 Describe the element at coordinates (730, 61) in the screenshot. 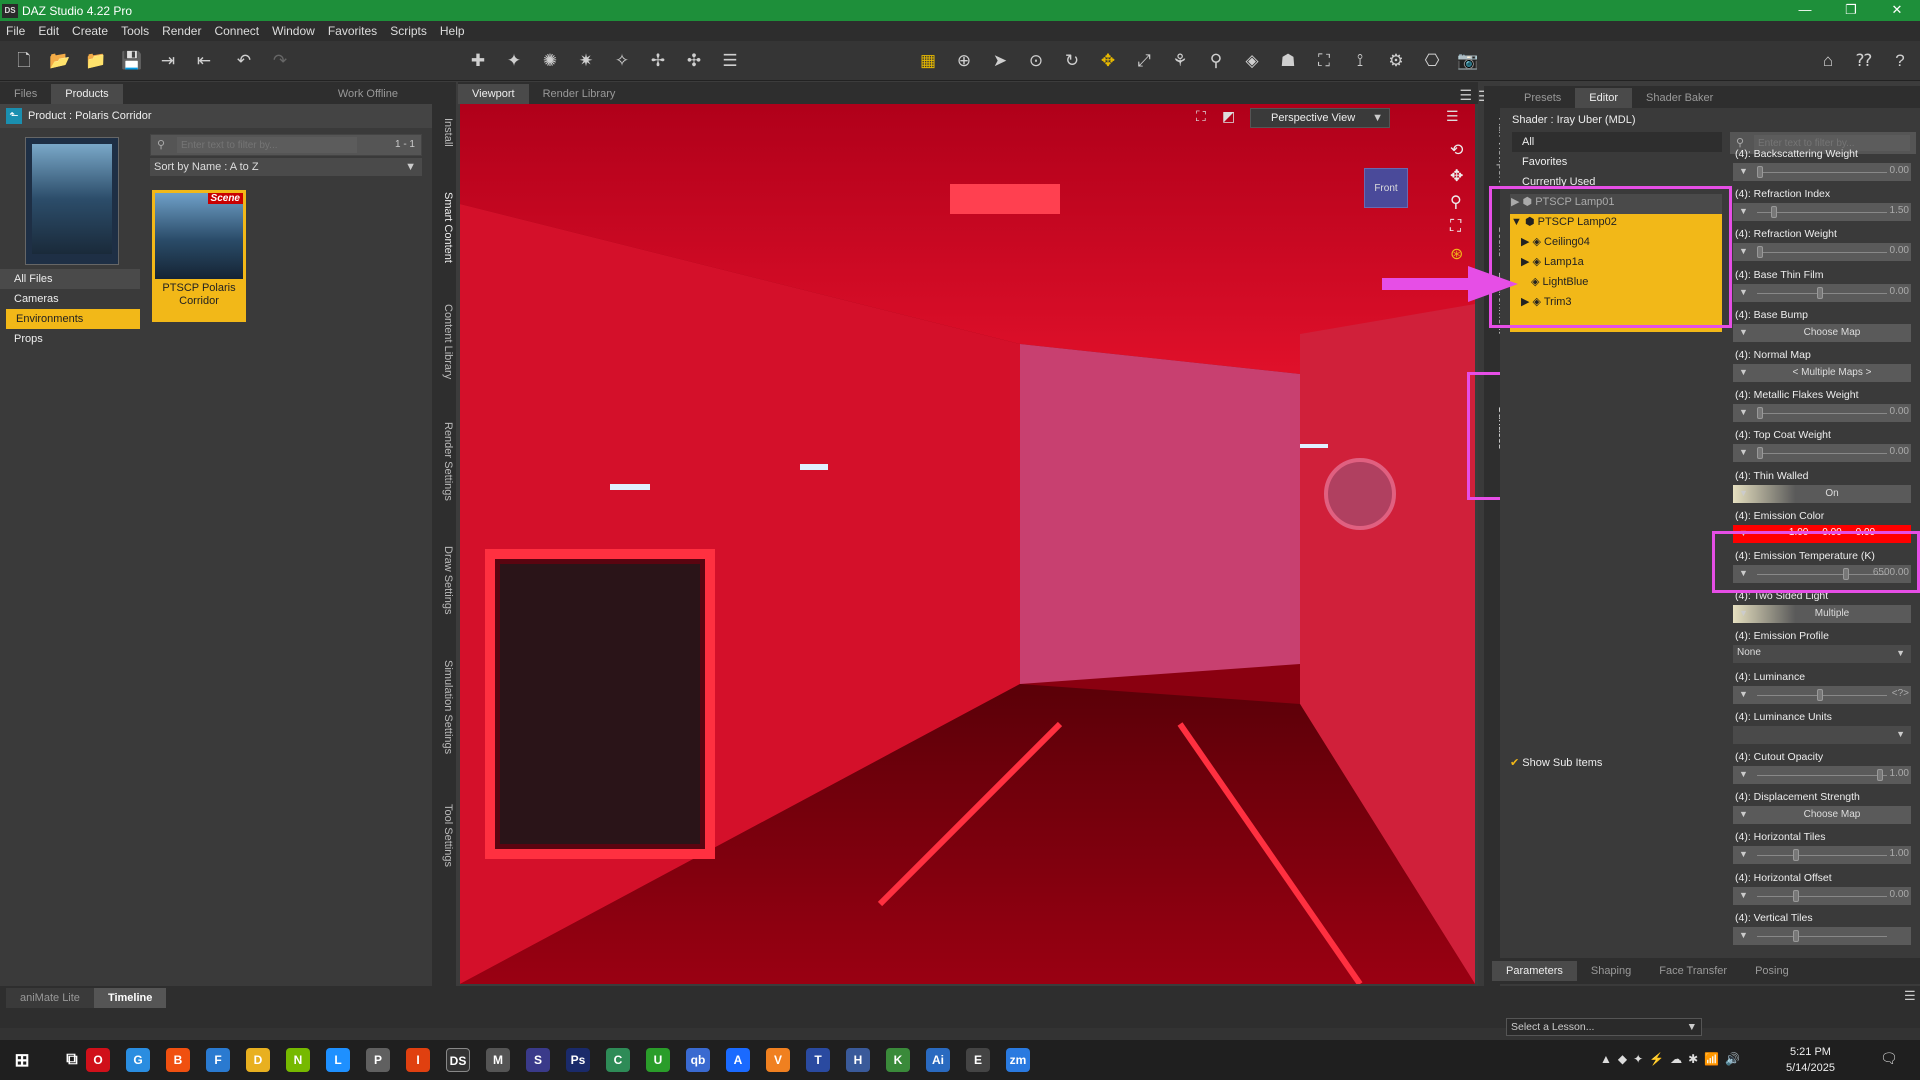

I see `menu-lines-icon: ☰` at that location.